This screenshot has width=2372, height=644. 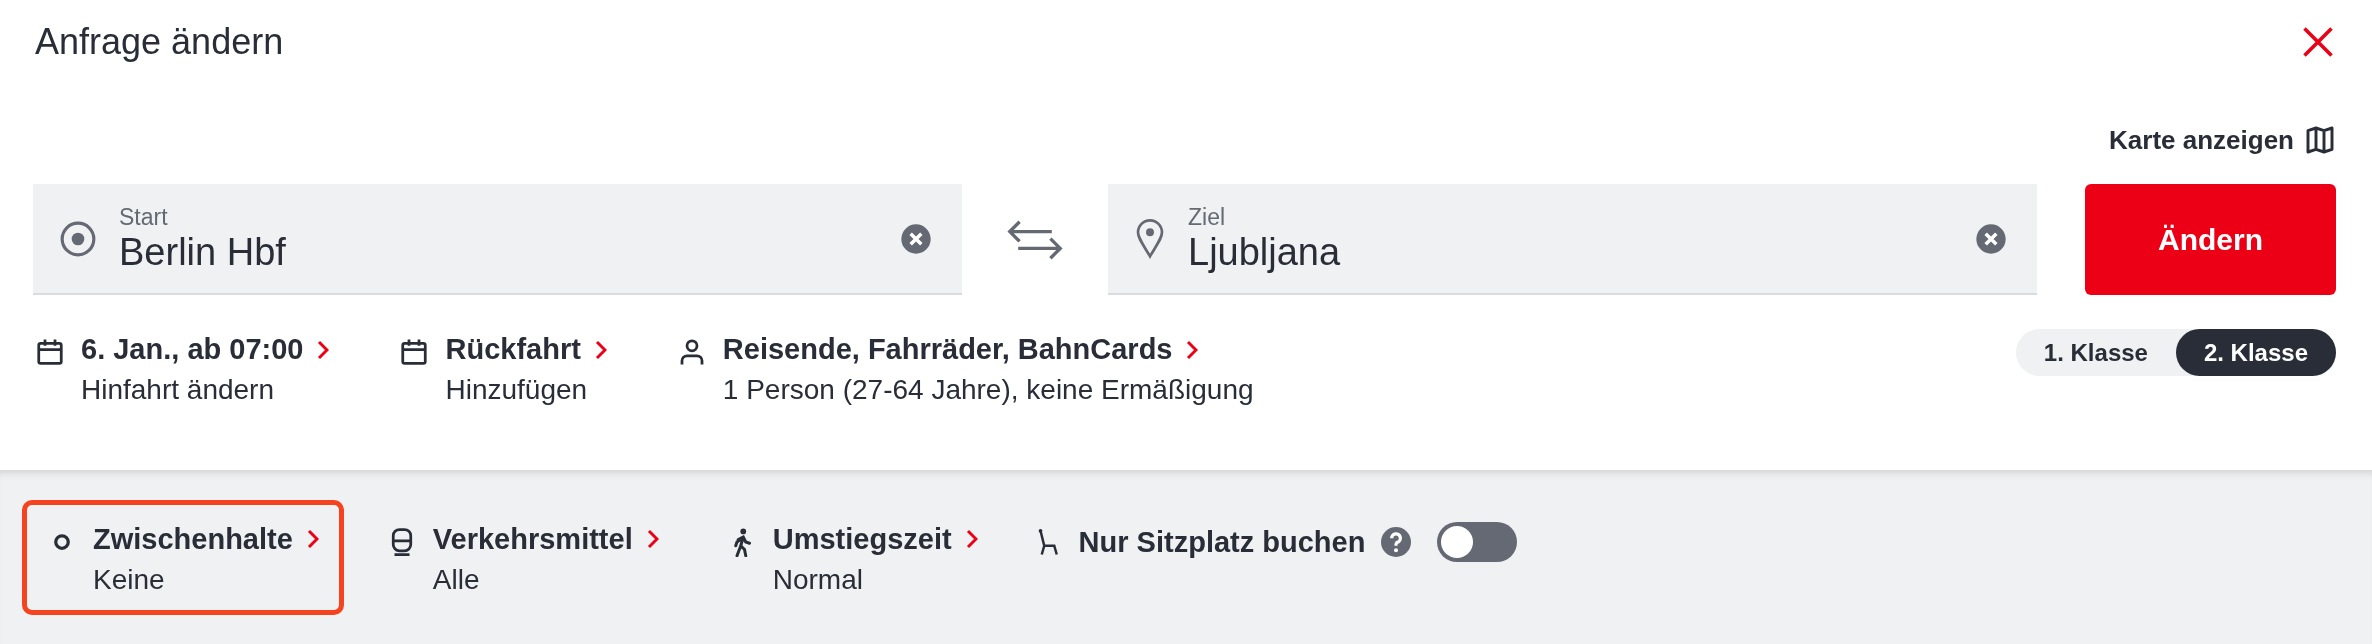 What do you see at coordinates (2095, 352) in the screenshot?
I see `class-tab: 1. Klasse` at bounding box center [2095, 352].